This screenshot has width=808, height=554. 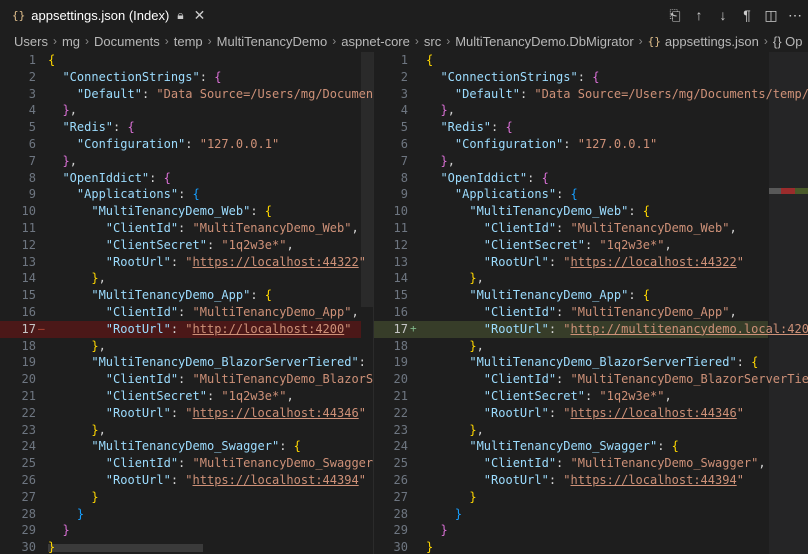 What do you see at coordinates (71, 41) in the screenshot?
I see `breadcrumb-segment: mg` at bounding box center [71, 41].